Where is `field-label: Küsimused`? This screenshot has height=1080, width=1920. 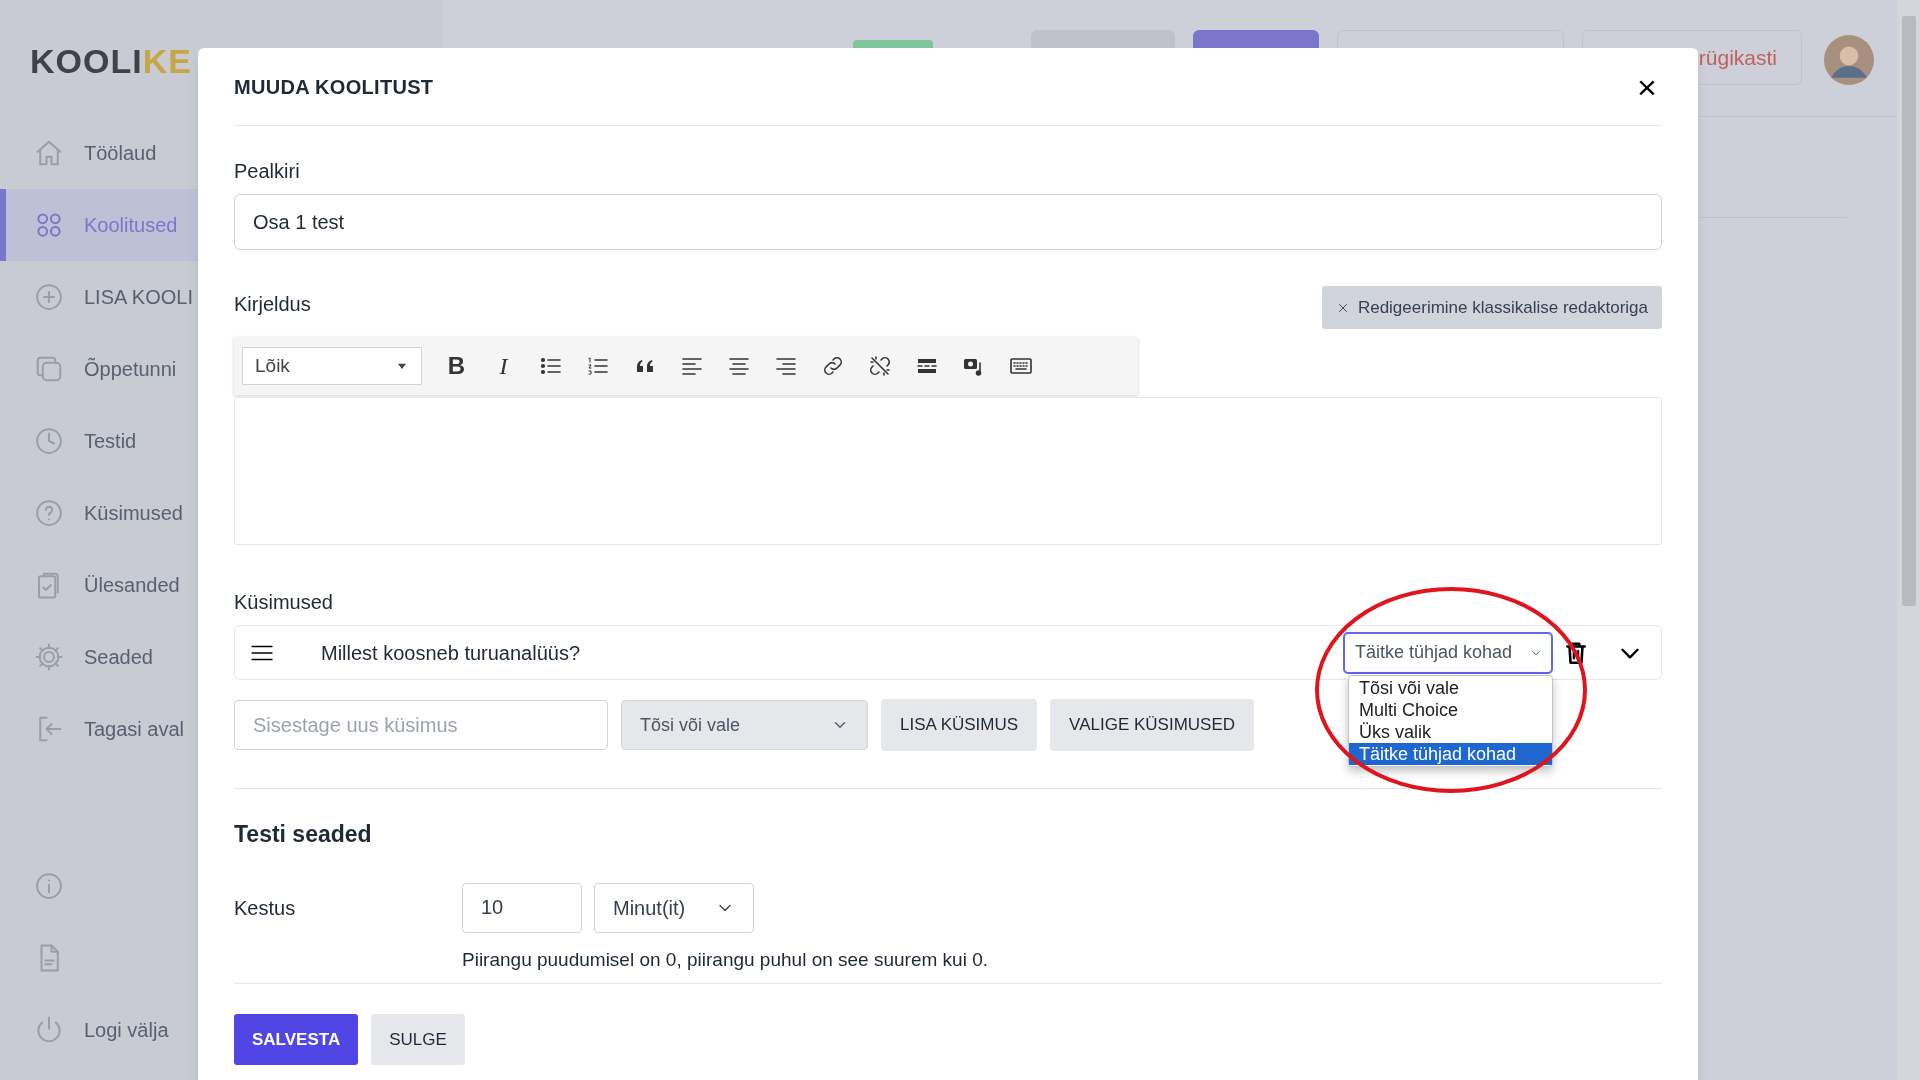 field-label: Küsimused is located at coordinates (284, 602).